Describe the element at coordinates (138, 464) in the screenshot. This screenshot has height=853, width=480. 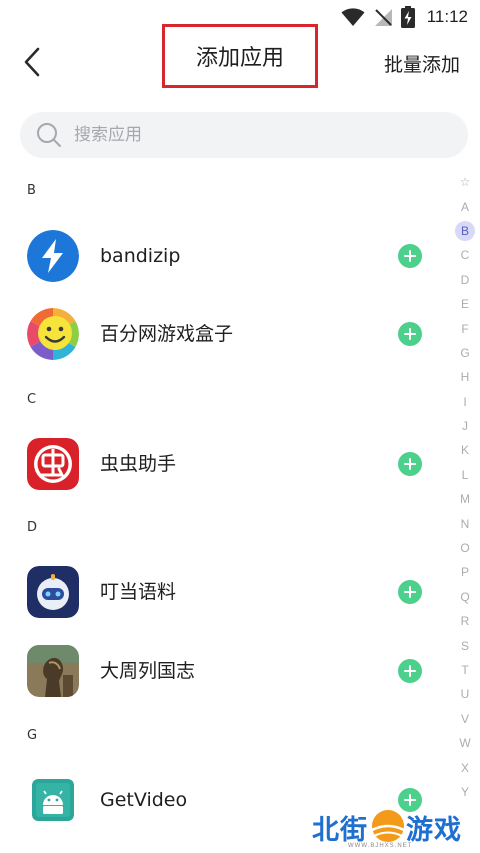
I see `app-name: 虫虫助手` at that location.